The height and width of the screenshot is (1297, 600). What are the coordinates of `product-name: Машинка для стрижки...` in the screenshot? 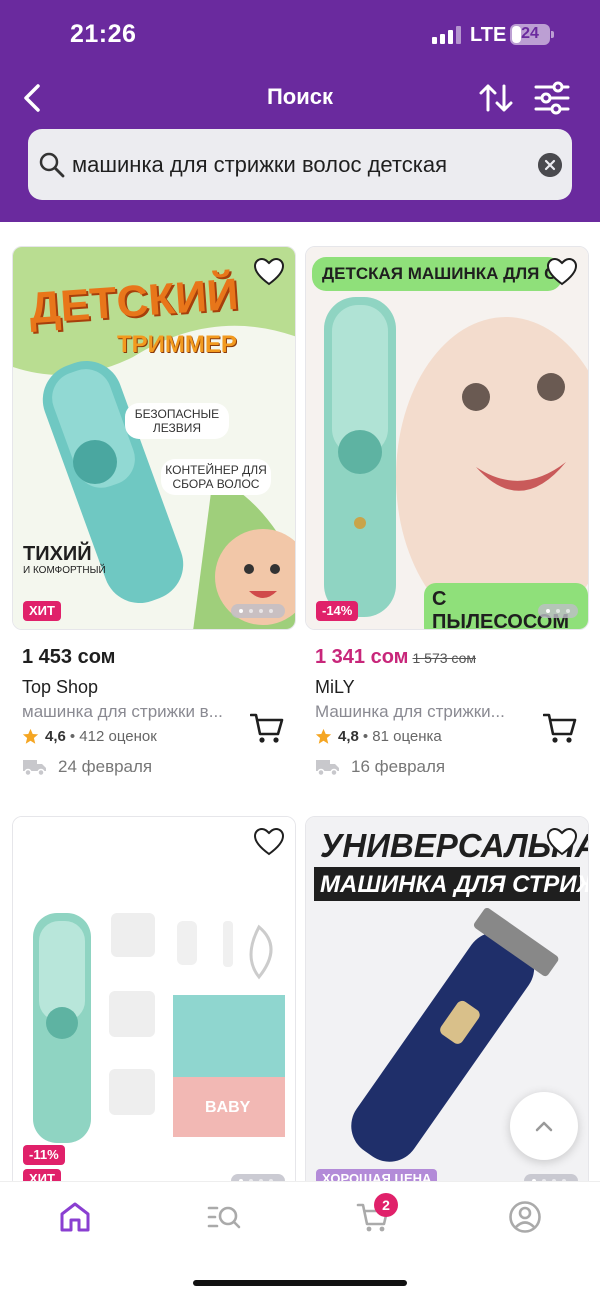 It's located at (428, 712).